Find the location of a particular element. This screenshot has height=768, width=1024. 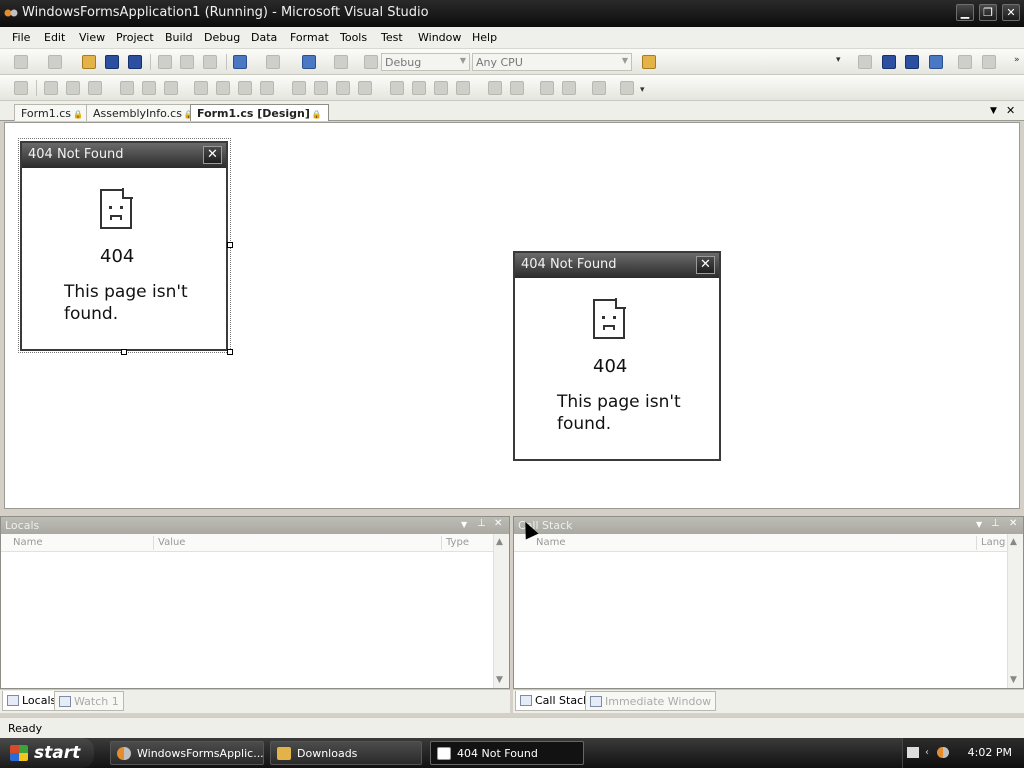

show-next-statement-icon is located at coordinates (965, 62).